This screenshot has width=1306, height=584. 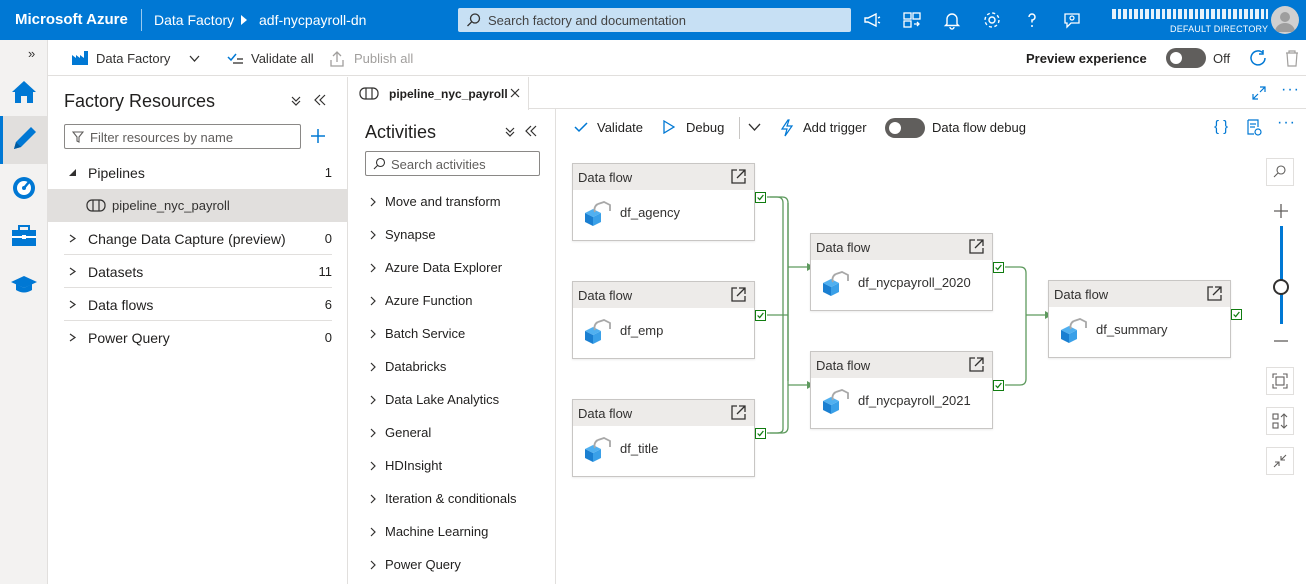 What do you see at coordinates (328, 172) in the screenshot?
I see `resource-group-count: 1` at bounding box center [328, 172].